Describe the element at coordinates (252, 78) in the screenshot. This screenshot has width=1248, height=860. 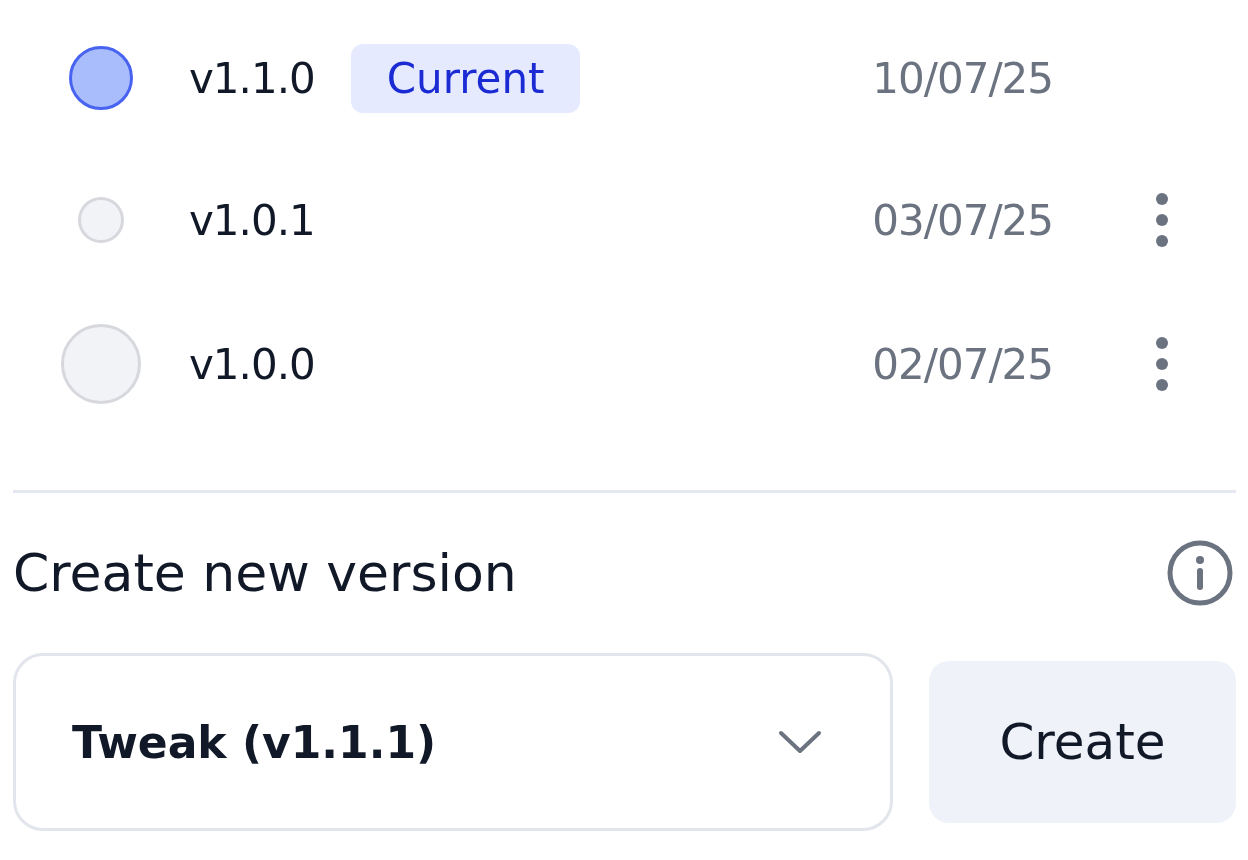
I see `version-label: v1.1.0` at that location.